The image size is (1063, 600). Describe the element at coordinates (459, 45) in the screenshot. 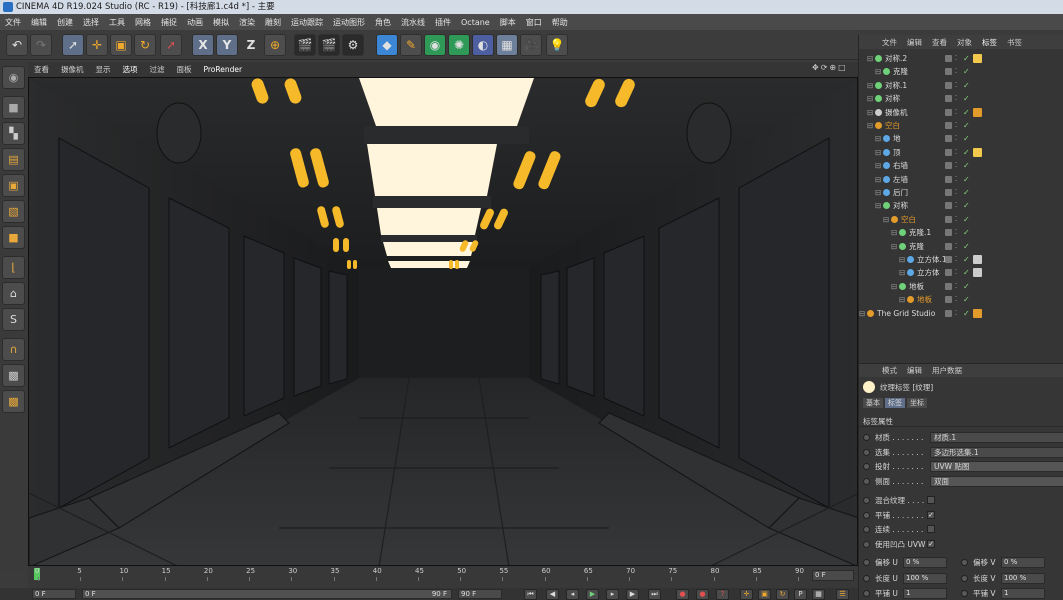

I see `array-icon: ✺` at that location.